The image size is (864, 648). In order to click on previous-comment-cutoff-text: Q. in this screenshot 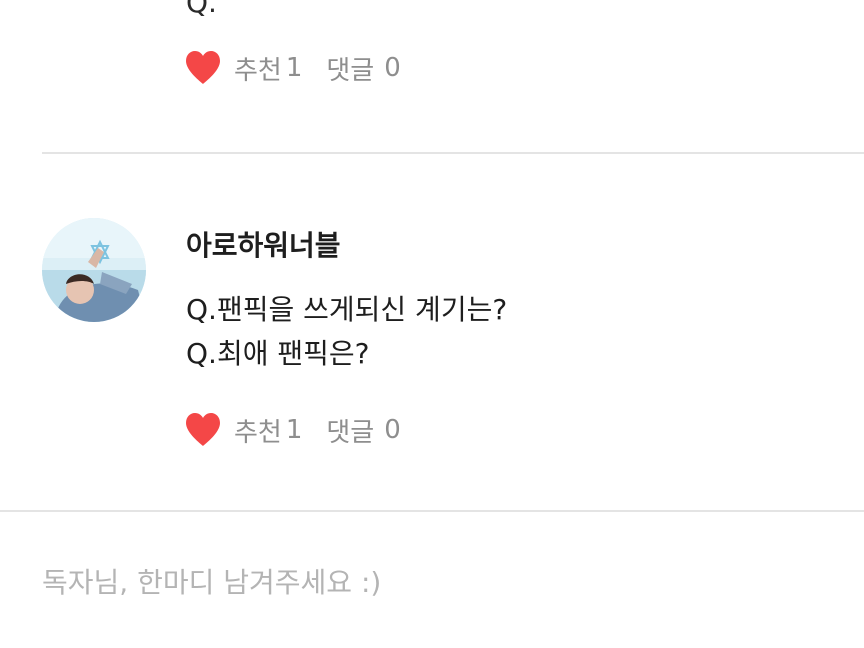, I will do `click(201, 9)`.